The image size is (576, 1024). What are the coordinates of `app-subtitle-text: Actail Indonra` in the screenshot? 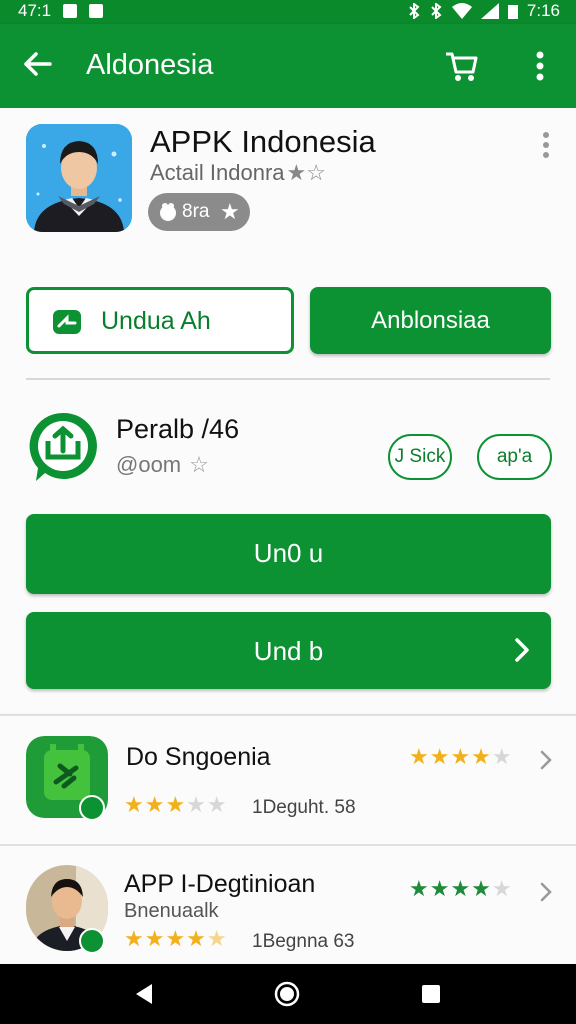 It's located at (217, 172).